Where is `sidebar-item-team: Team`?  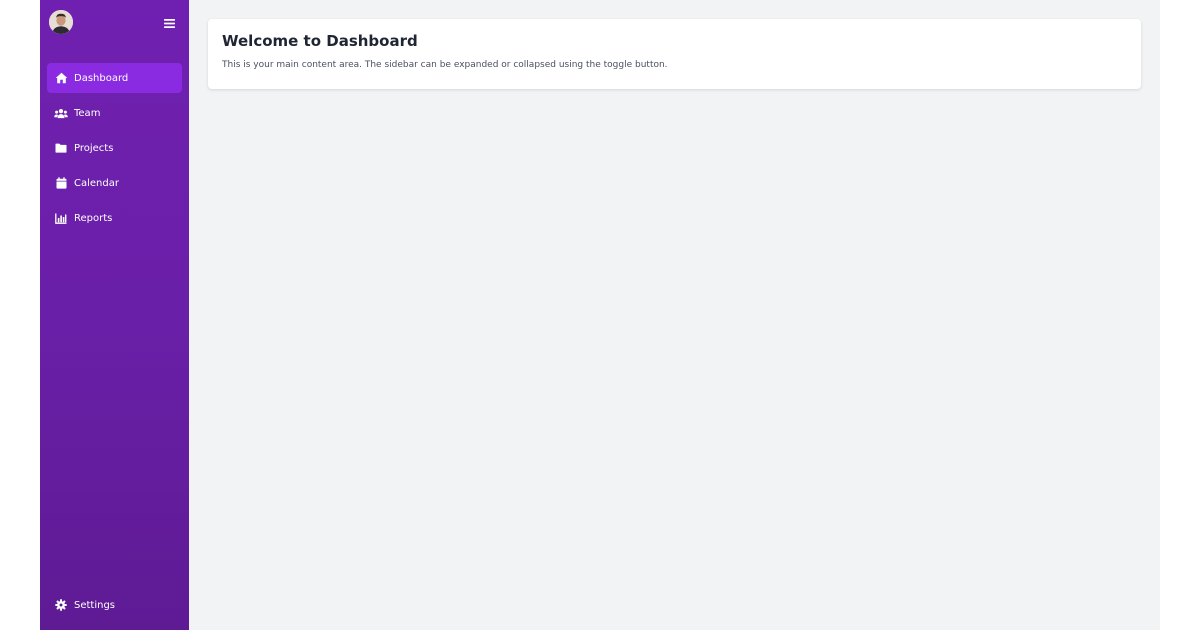 sidebar-item-team: Team is located at coordinates (114, 113).